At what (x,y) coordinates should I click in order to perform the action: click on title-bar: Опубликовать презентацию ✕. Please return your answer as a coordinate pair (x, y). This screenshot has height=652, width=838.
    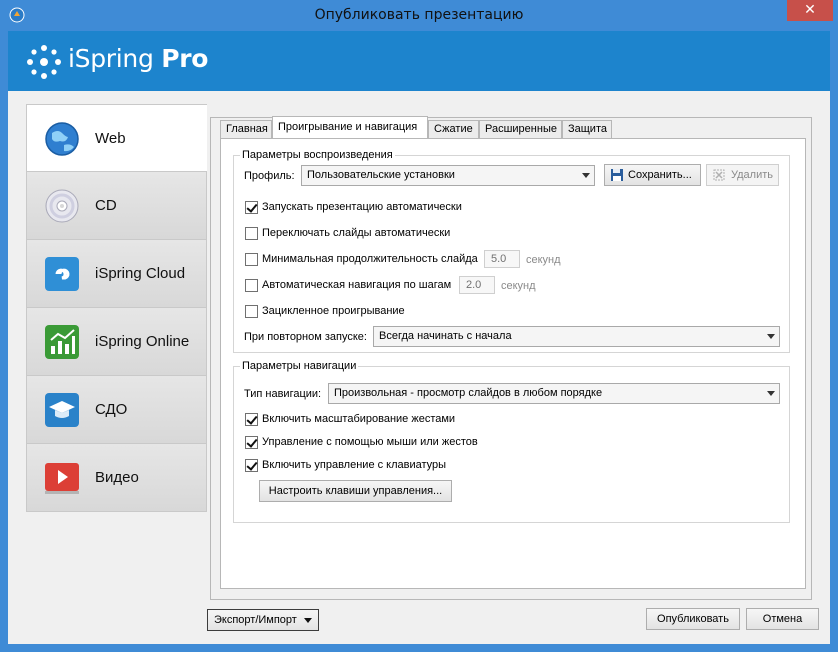
    Looking at the image, I should click on (419, 15).